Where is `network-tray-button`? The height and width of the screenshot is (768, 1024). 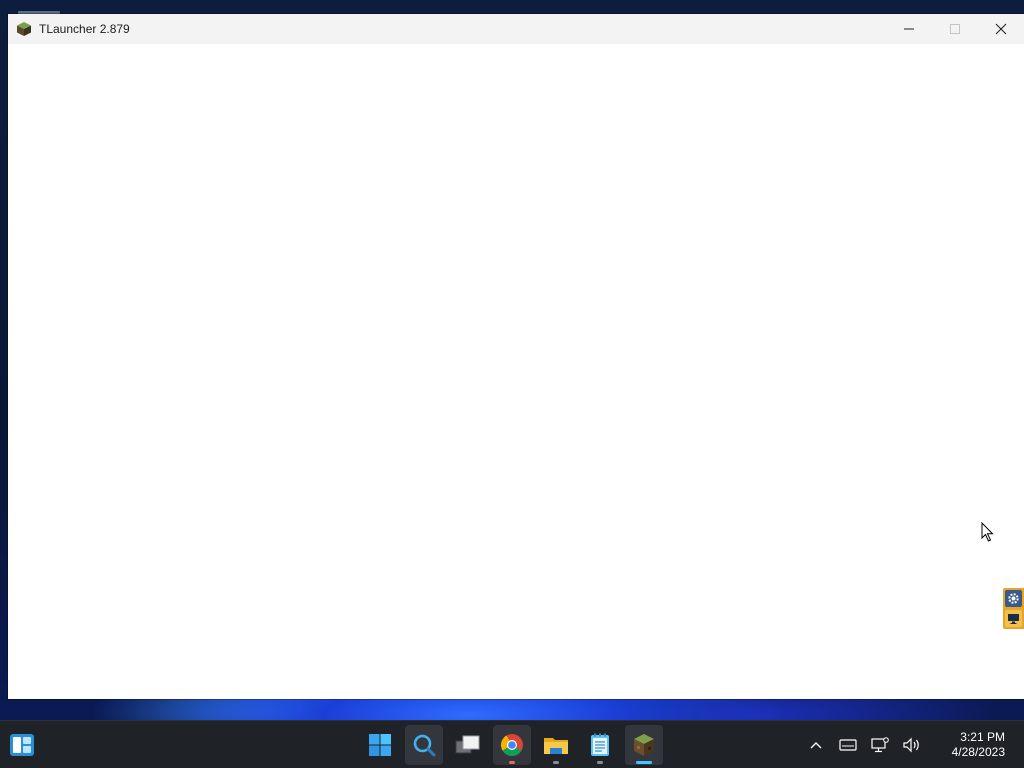 network-tray-button is located at coordinates (880, 744).